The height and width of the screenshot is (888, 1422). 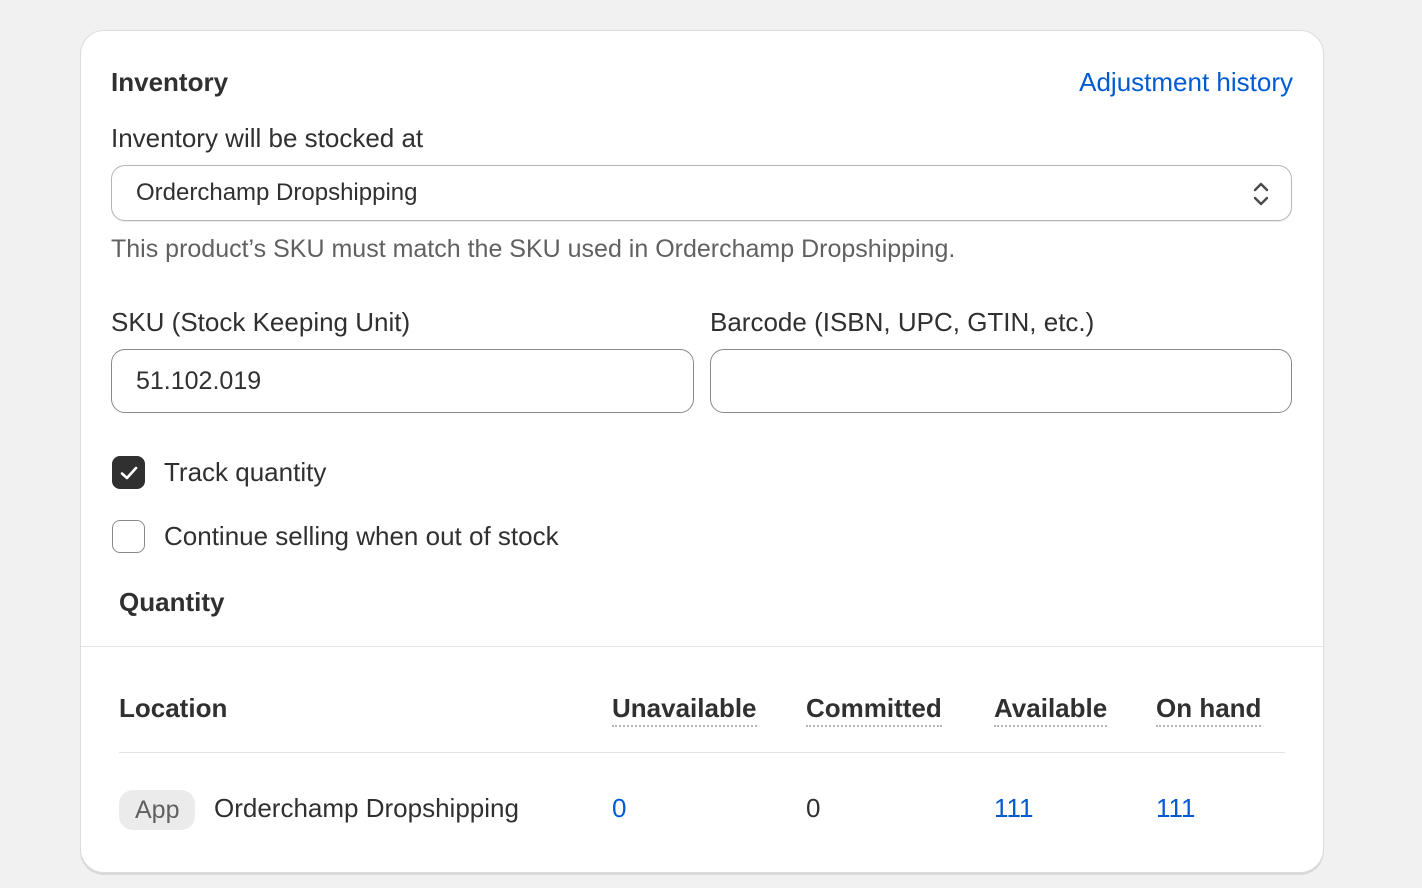 What do you see at coordinates (157, 810) in the screenshot?
I see `app-badge: App` at bounding box center [157, 810].